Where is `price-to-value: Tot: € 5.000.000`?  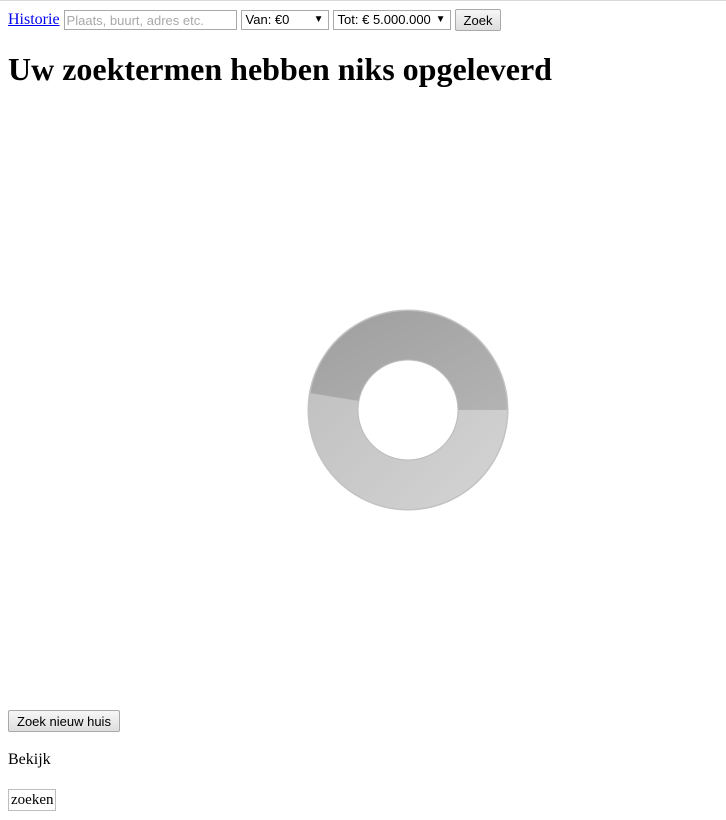
price-to-value: Tot: € 5.000.000 is located at coordinates (384, 19).